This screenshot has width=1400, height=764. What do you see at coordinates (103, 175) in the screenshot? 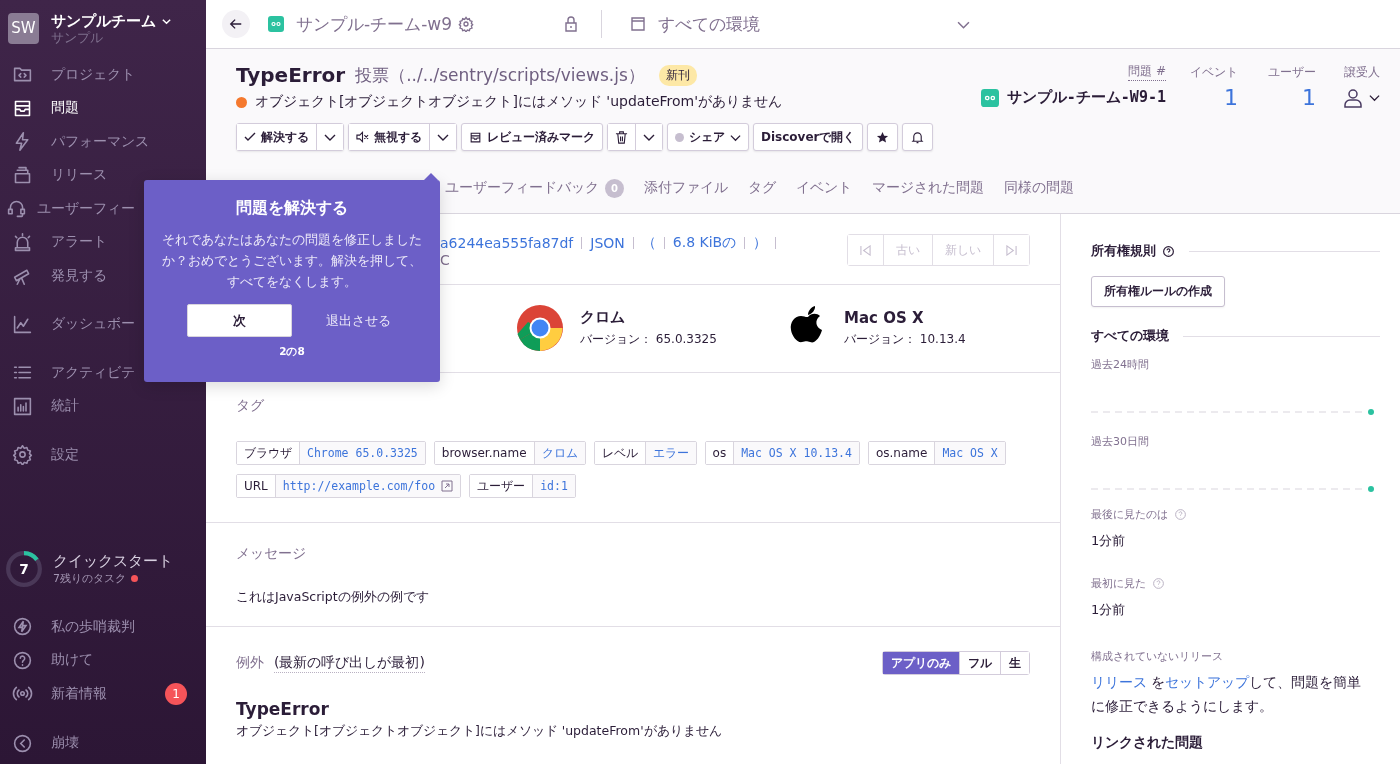
I see `sidebar-item: リリース` at bounding box center [103, 175].